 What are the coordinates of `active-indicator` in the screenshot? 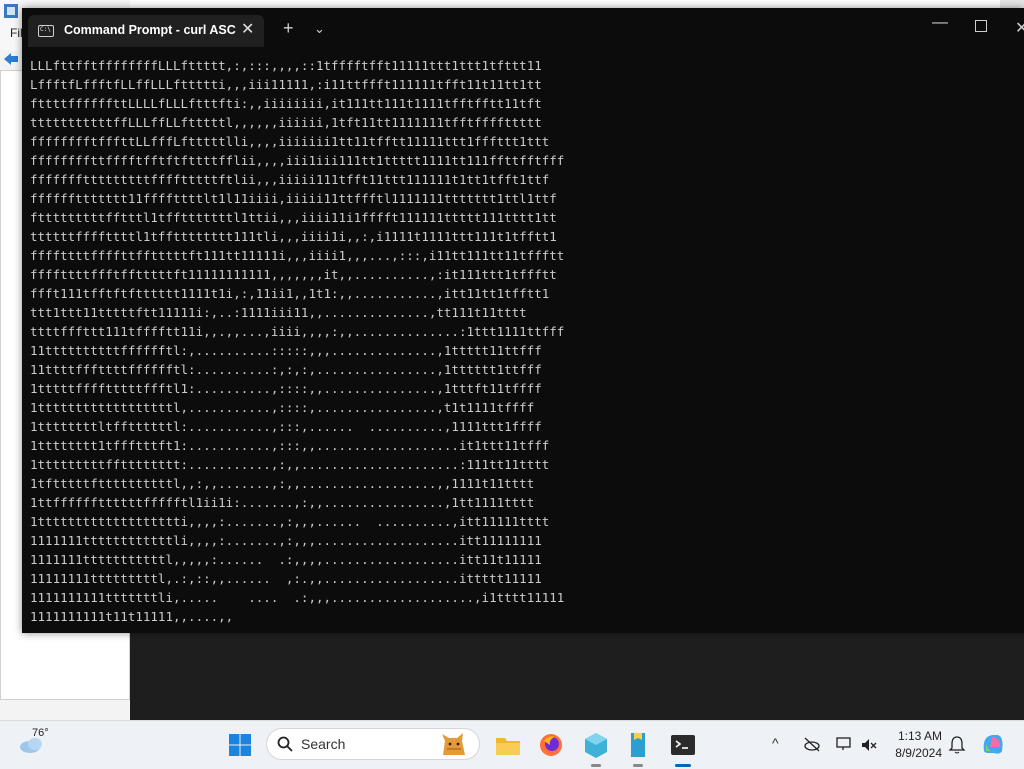 It's located at (683, 765).